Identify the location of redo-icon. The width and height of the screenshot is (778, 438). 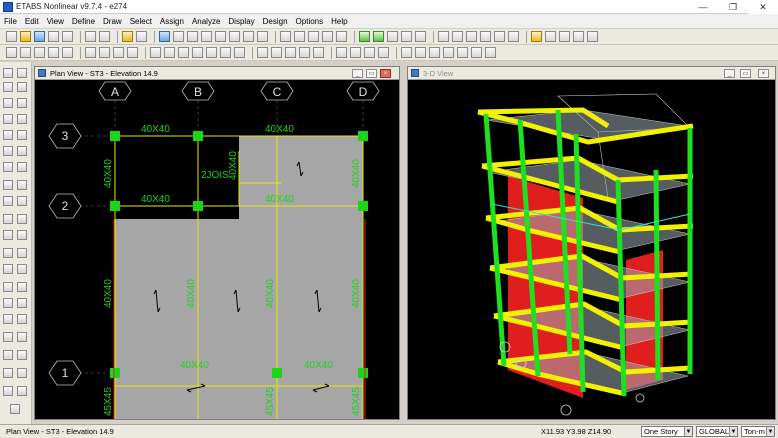
(104, 36).